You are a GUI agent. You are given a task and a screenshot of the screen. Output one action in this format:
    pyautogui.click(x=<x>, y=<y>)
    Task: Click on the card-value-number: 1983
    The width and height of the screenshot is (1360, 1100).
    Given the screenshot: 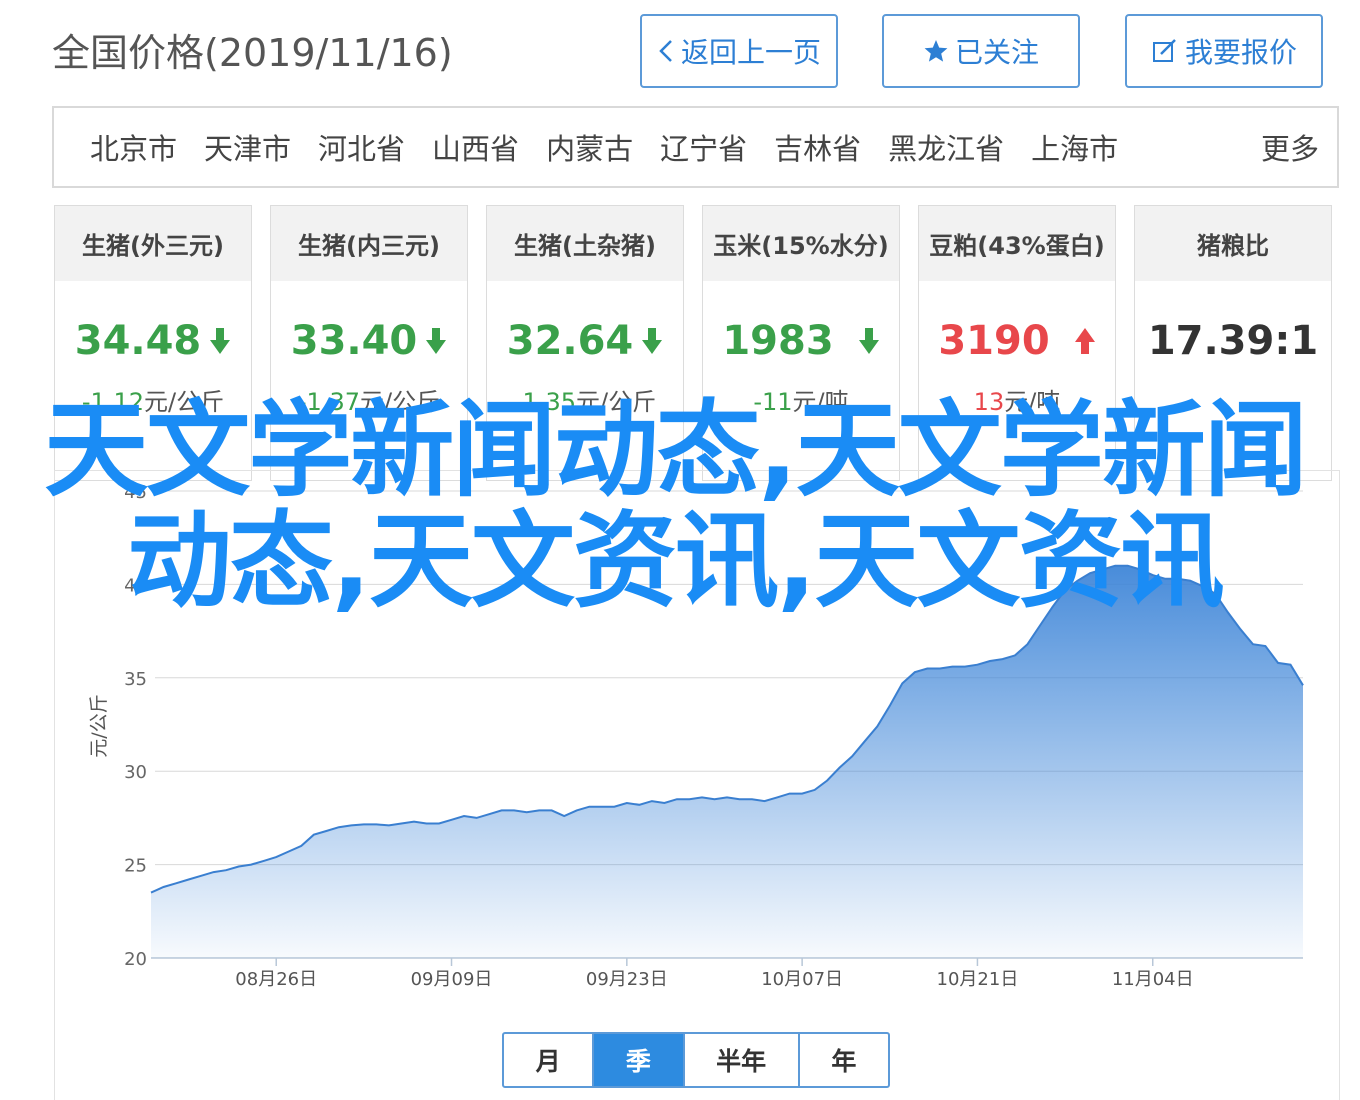 What is the action you would take?
    pyautogui.click(x=778, y=341)
    